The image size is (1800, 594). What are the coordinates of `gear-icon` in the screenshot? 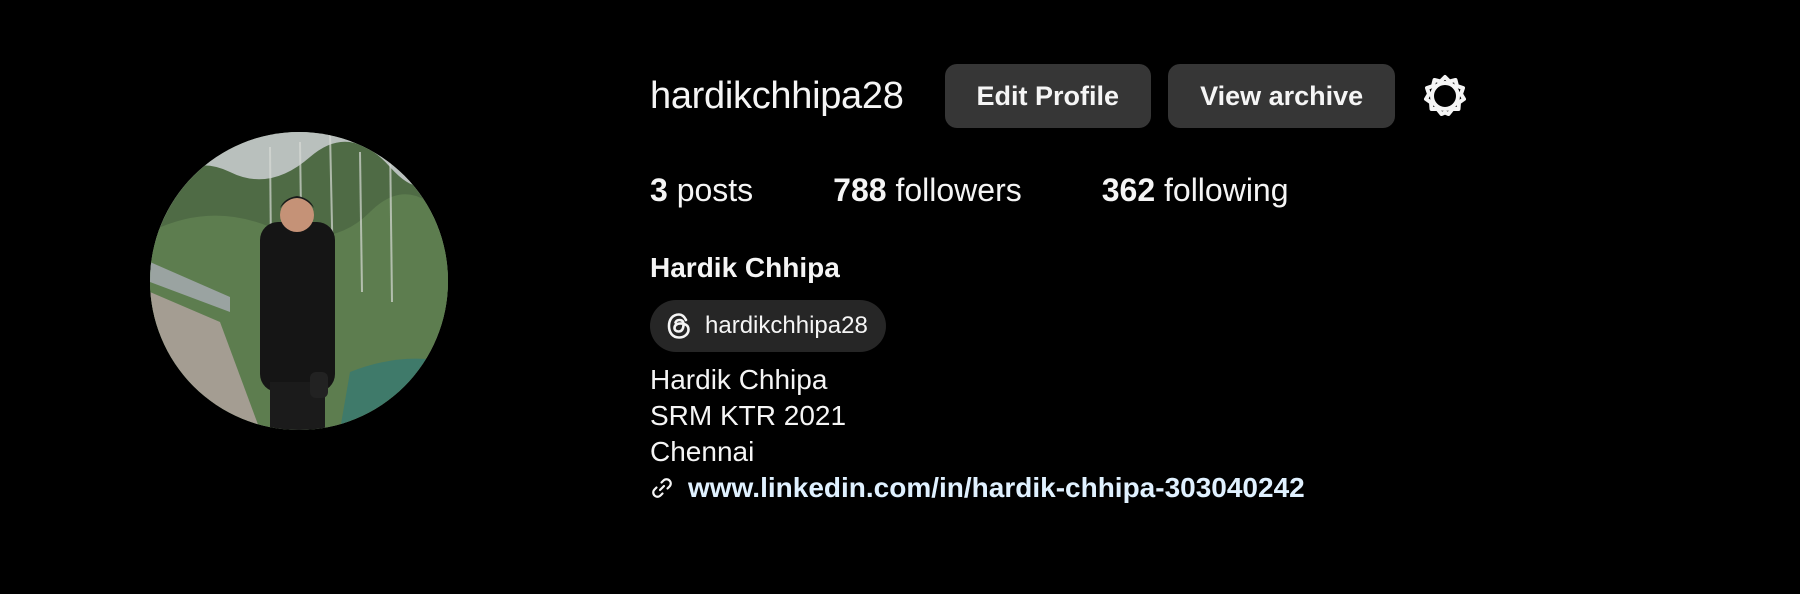 It's located at (1445, 95).